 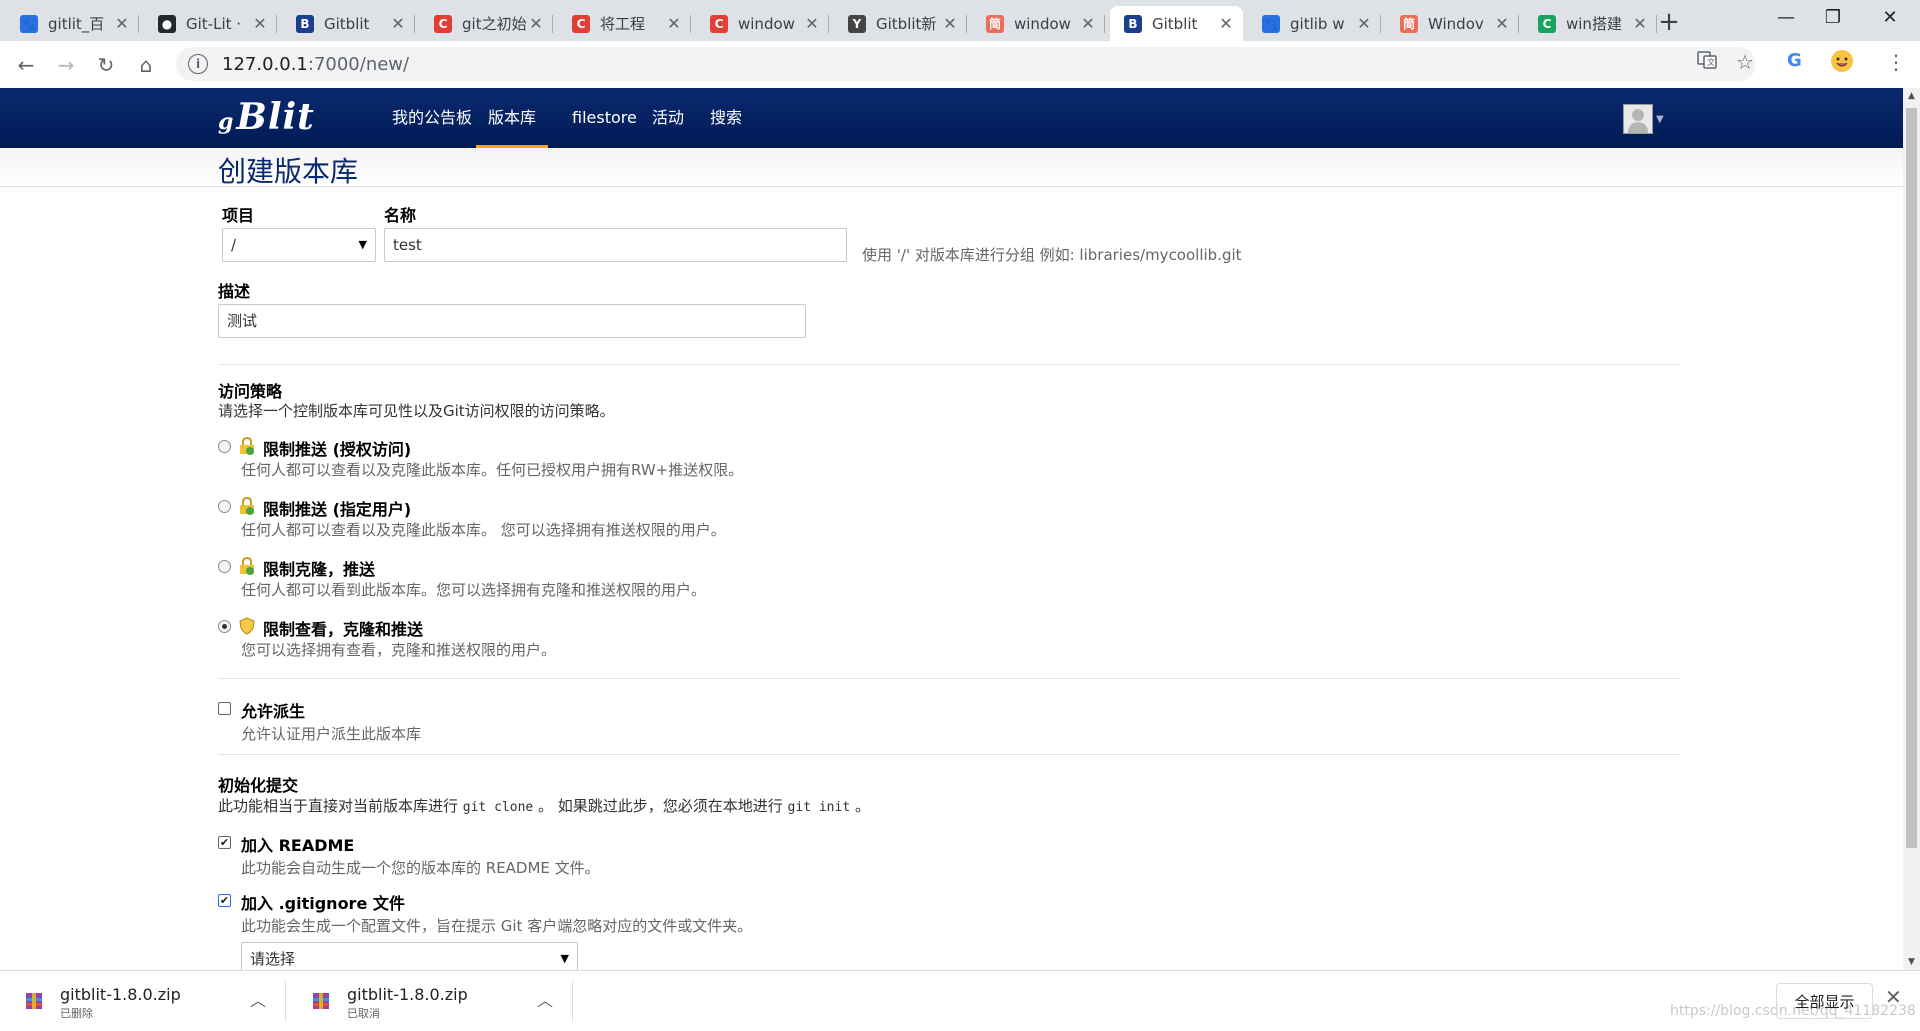 I want to click on home-icon: ⌂, so click(x=146, y=65).